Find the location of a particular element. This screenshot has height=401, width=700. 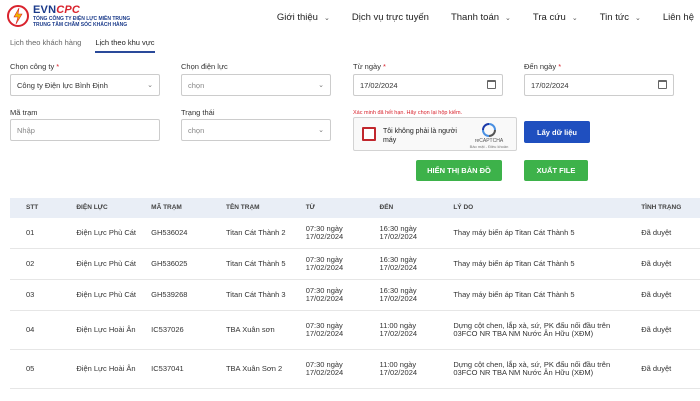

status-select: chọn ⌄ is located at coordinates (256, 130).